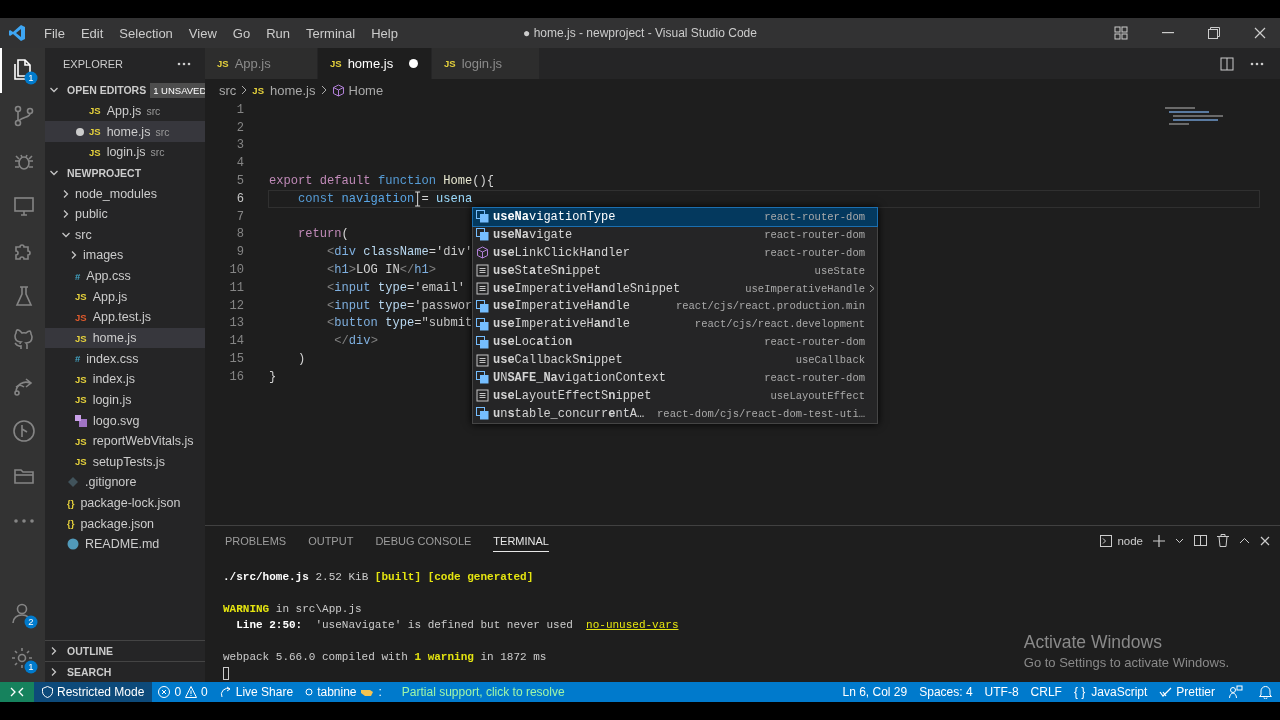 Image resolution: width=1280 pixels, height=720 pixels. Describe the element at coordinates (675, 252) in the screenshot. I see `suggestion-item: useLinkClickHandler react-router-dom` at that location.